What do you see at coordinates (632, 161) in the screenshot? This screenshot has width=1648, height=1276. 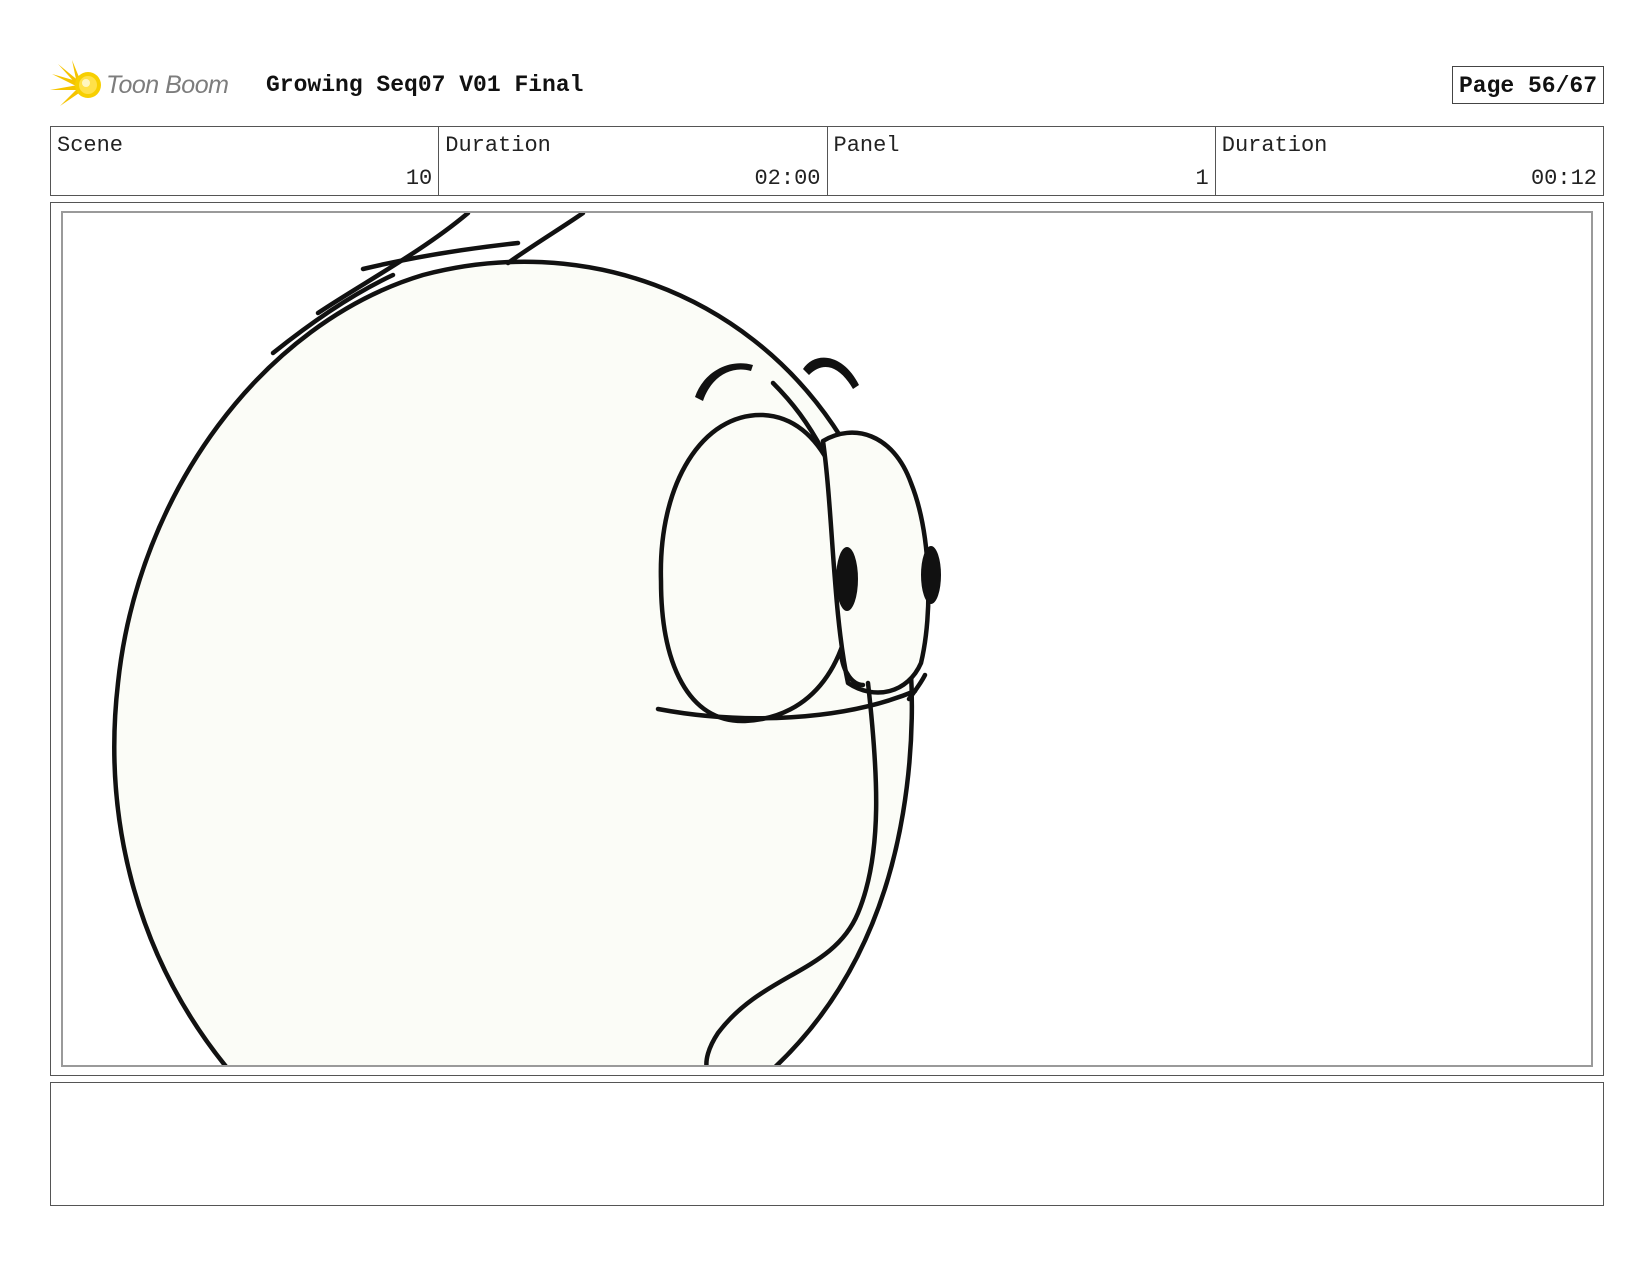 I see `scene-duration-cell: Duration 02:00` at bounding box center [632, 161].